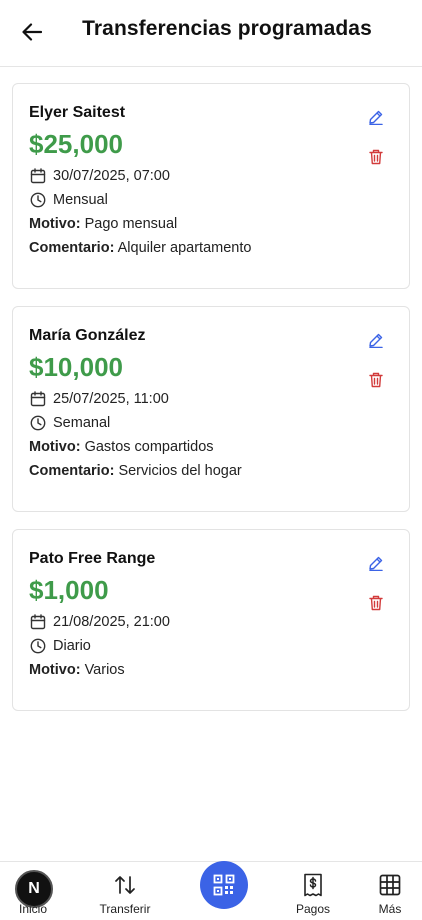 The width and height of the screenshot is (422, 920). Describe the element at coordinates (125, 909) in the screenshot. I see `nav-transfer-label: Transferir` at that location.